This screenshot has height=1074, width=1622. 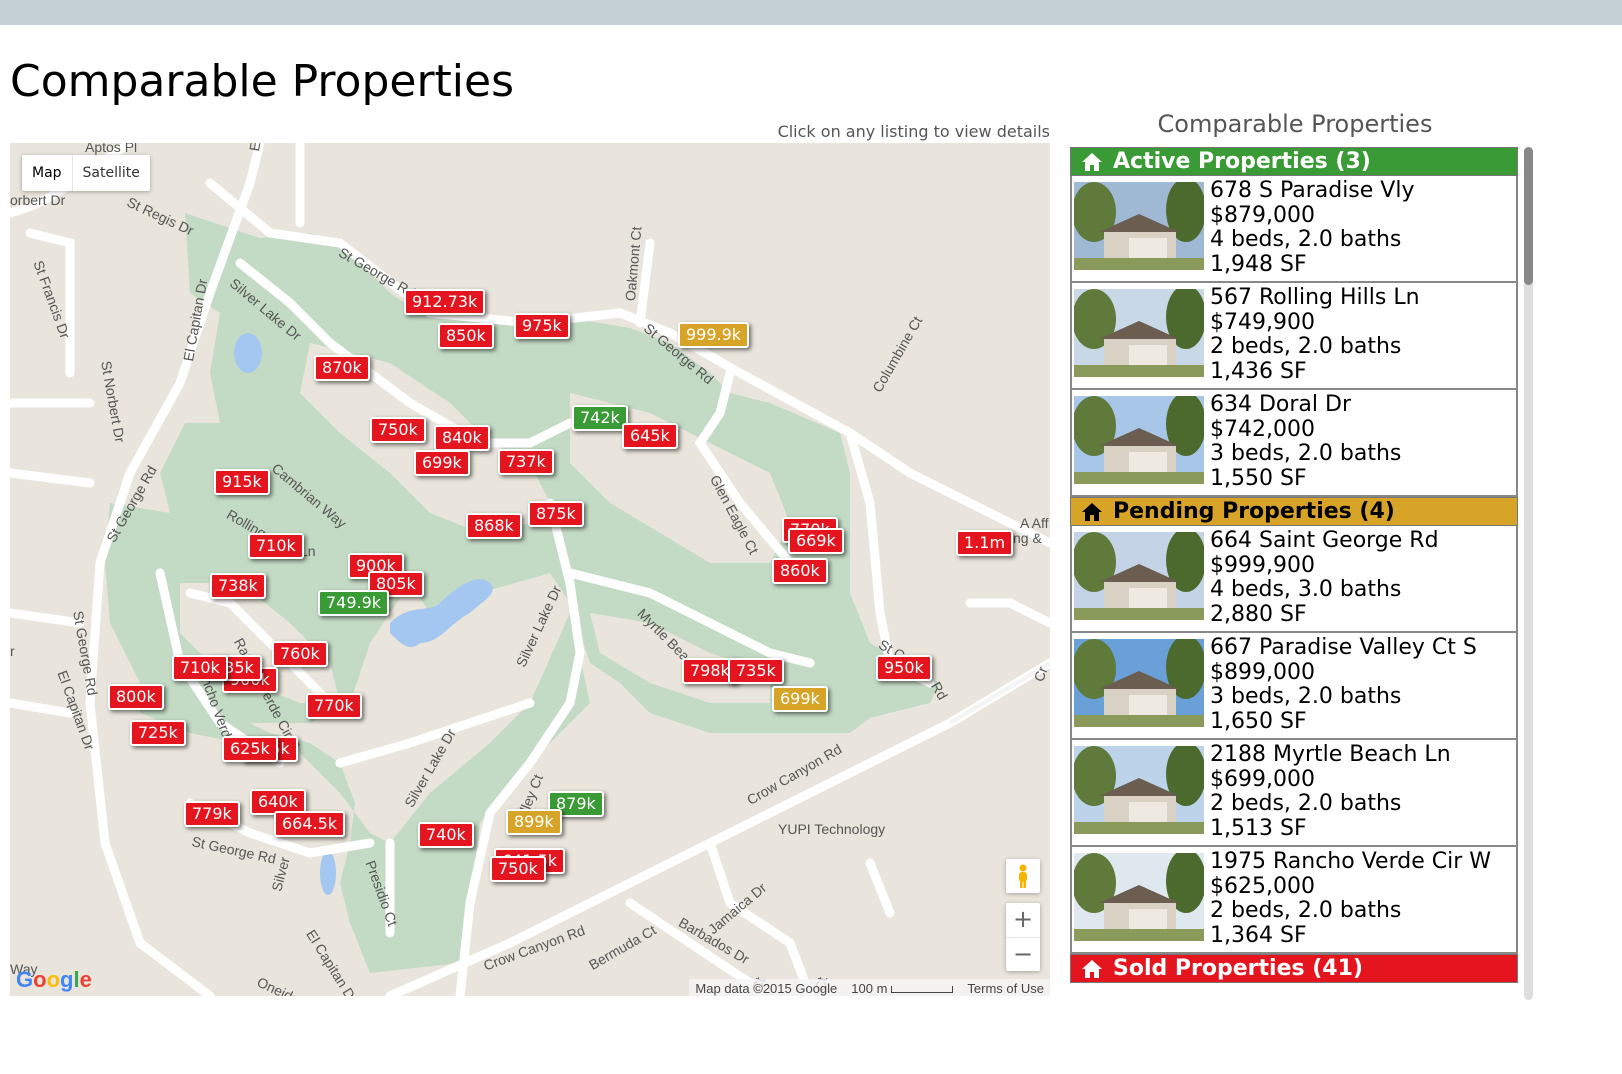 I want to click on logo-letter: G, so click(x=25, y=979).